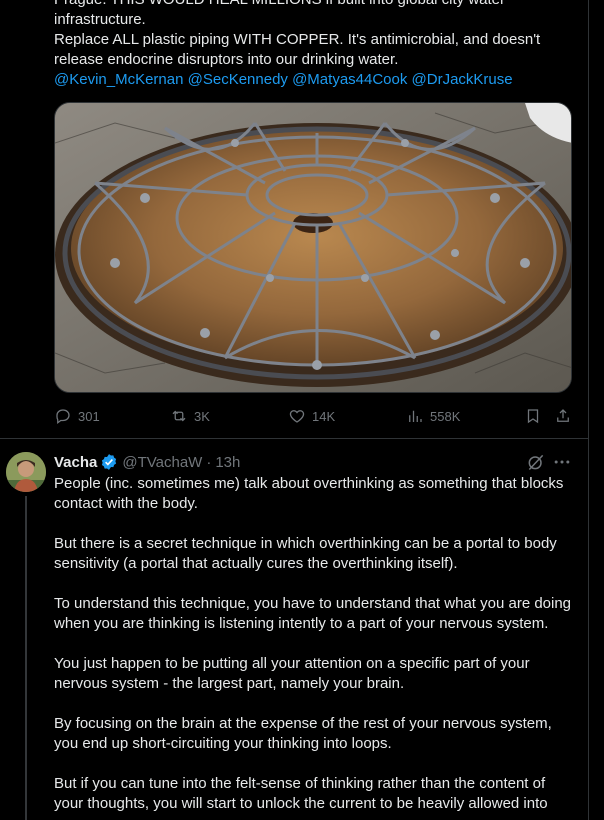 The image size is (604, 820). I want to click on avatar-image, so click(26, 472).